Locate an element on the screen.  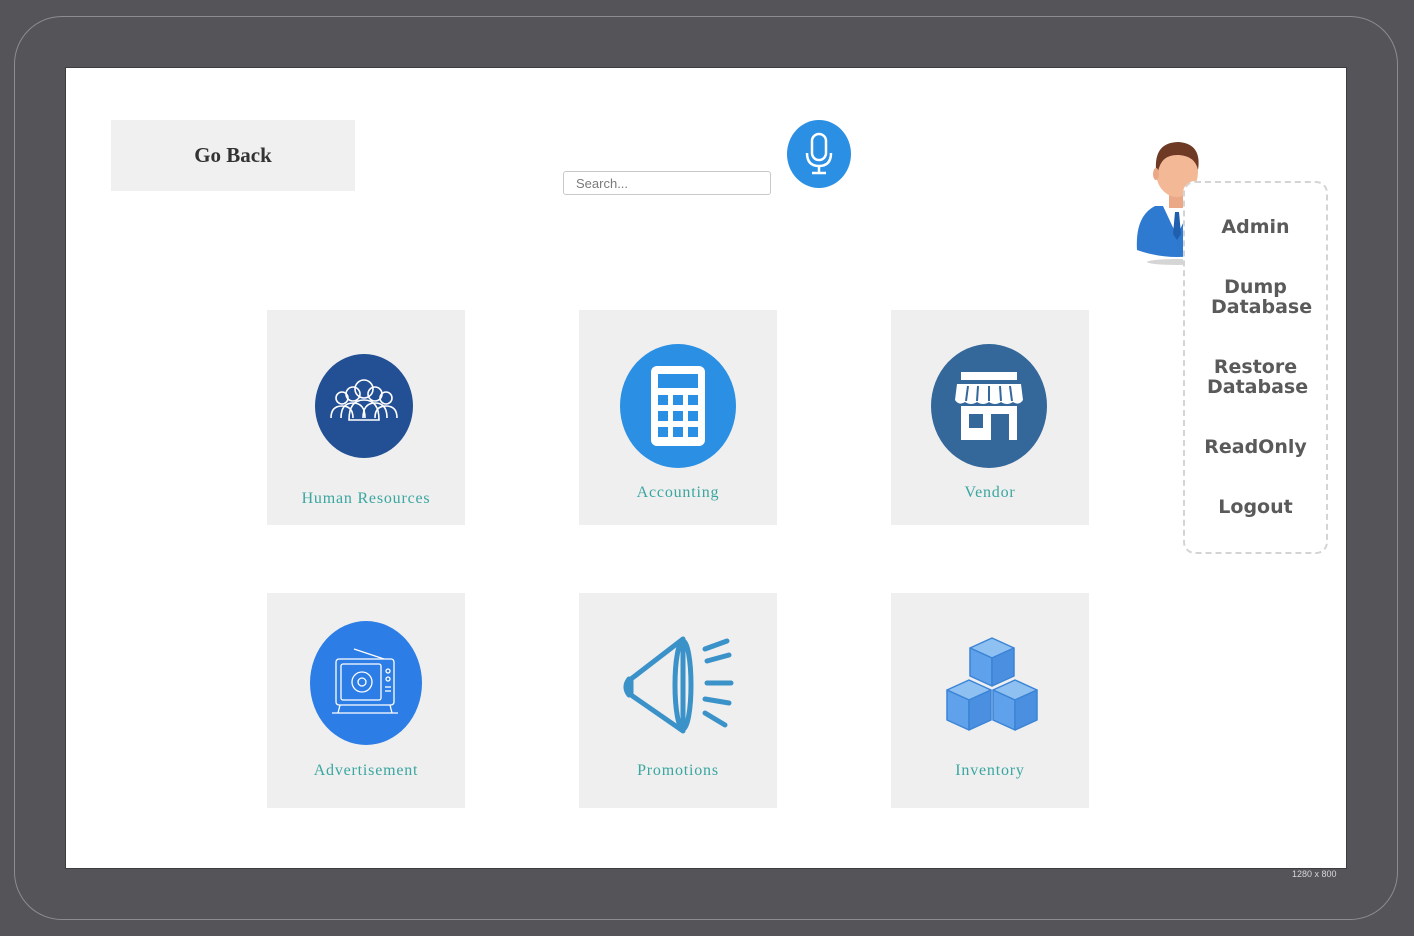
frame-size-caption: 1280 x 800 is located at coordinates (1314, 874).